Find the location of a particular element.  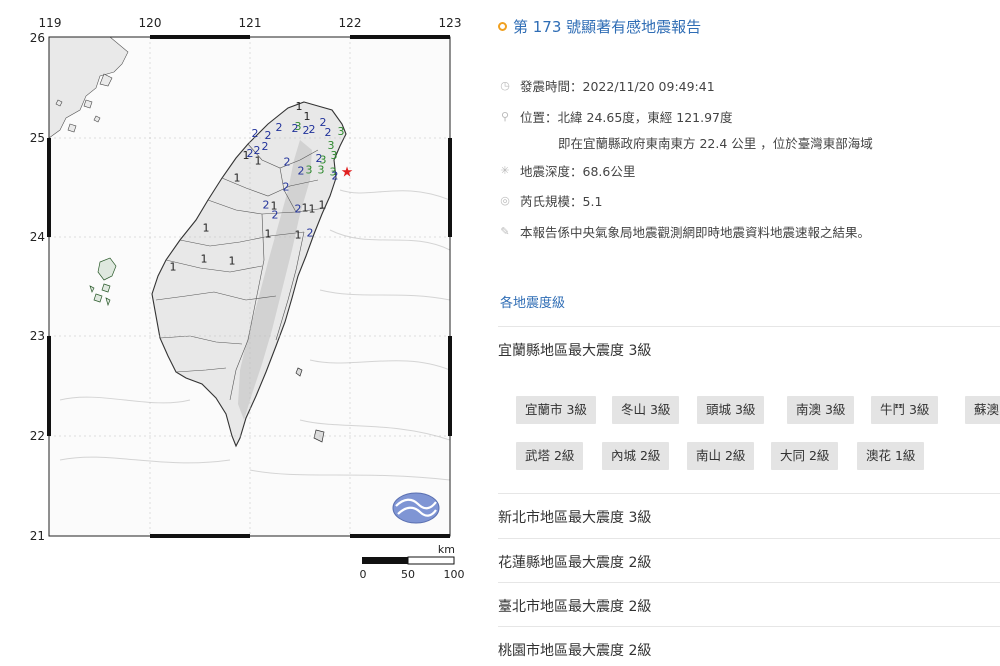

lon-tick-label: 123 is located at coordinates (450, 23).